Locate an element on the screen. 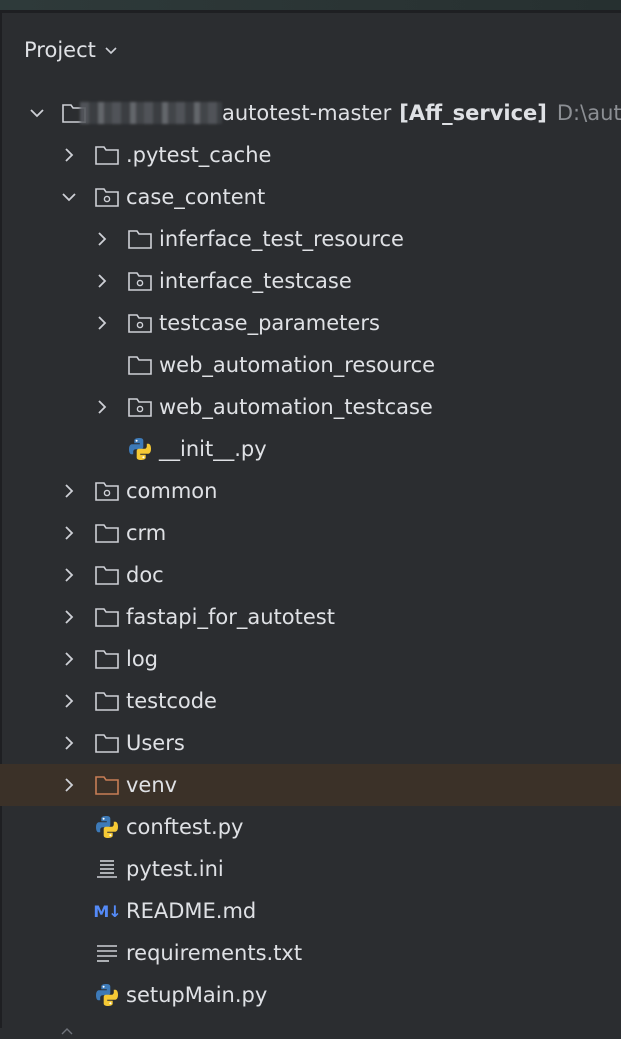 This screenshot has height=1039, width=621. tree-item-pytest-ini: pytest.ini is located at coordinates (310, 869).